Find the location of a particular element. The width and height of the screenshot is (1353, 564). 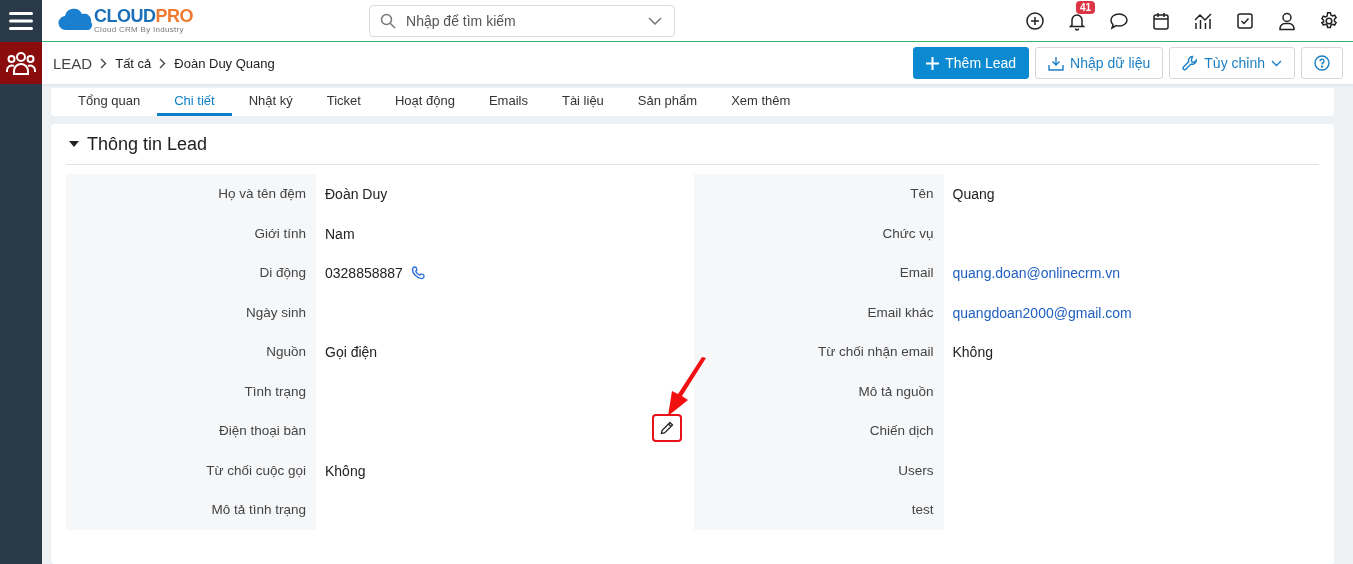

download-icon is located at coordinates (1056, 63).